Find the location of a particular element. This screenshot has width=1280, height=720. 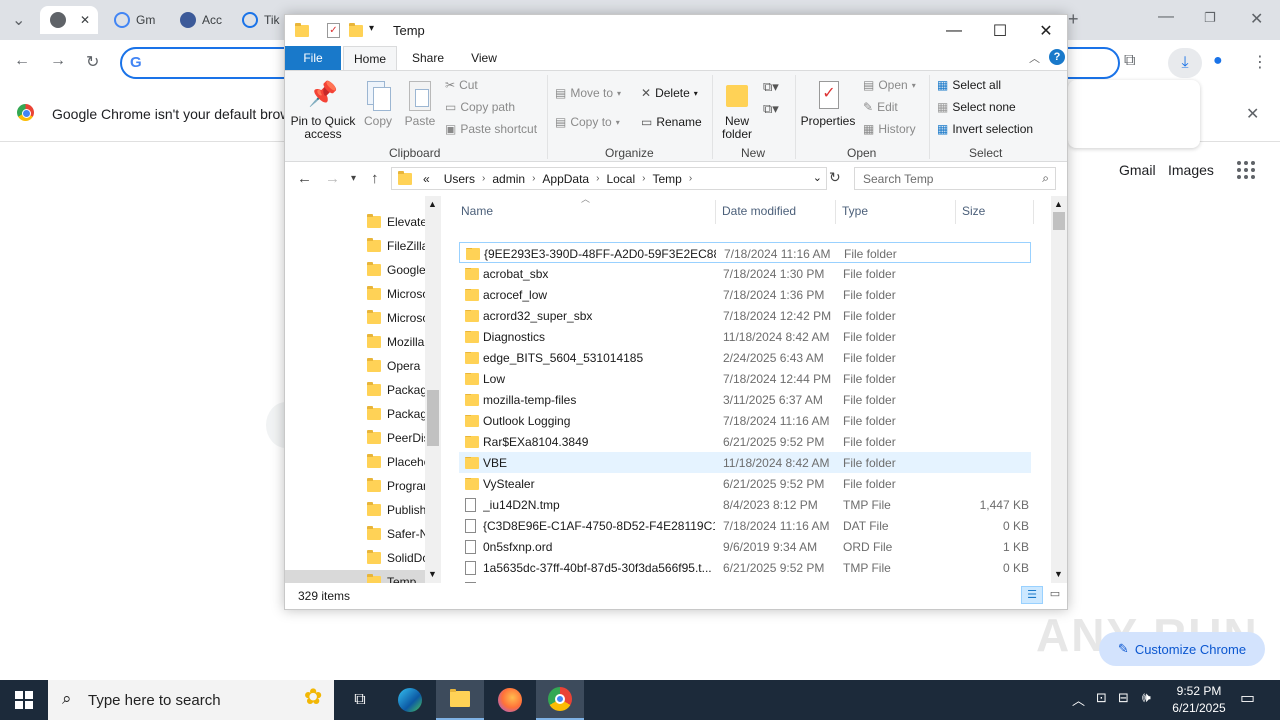

task-view-button: ⧉ is located at coordinates (360, 700).